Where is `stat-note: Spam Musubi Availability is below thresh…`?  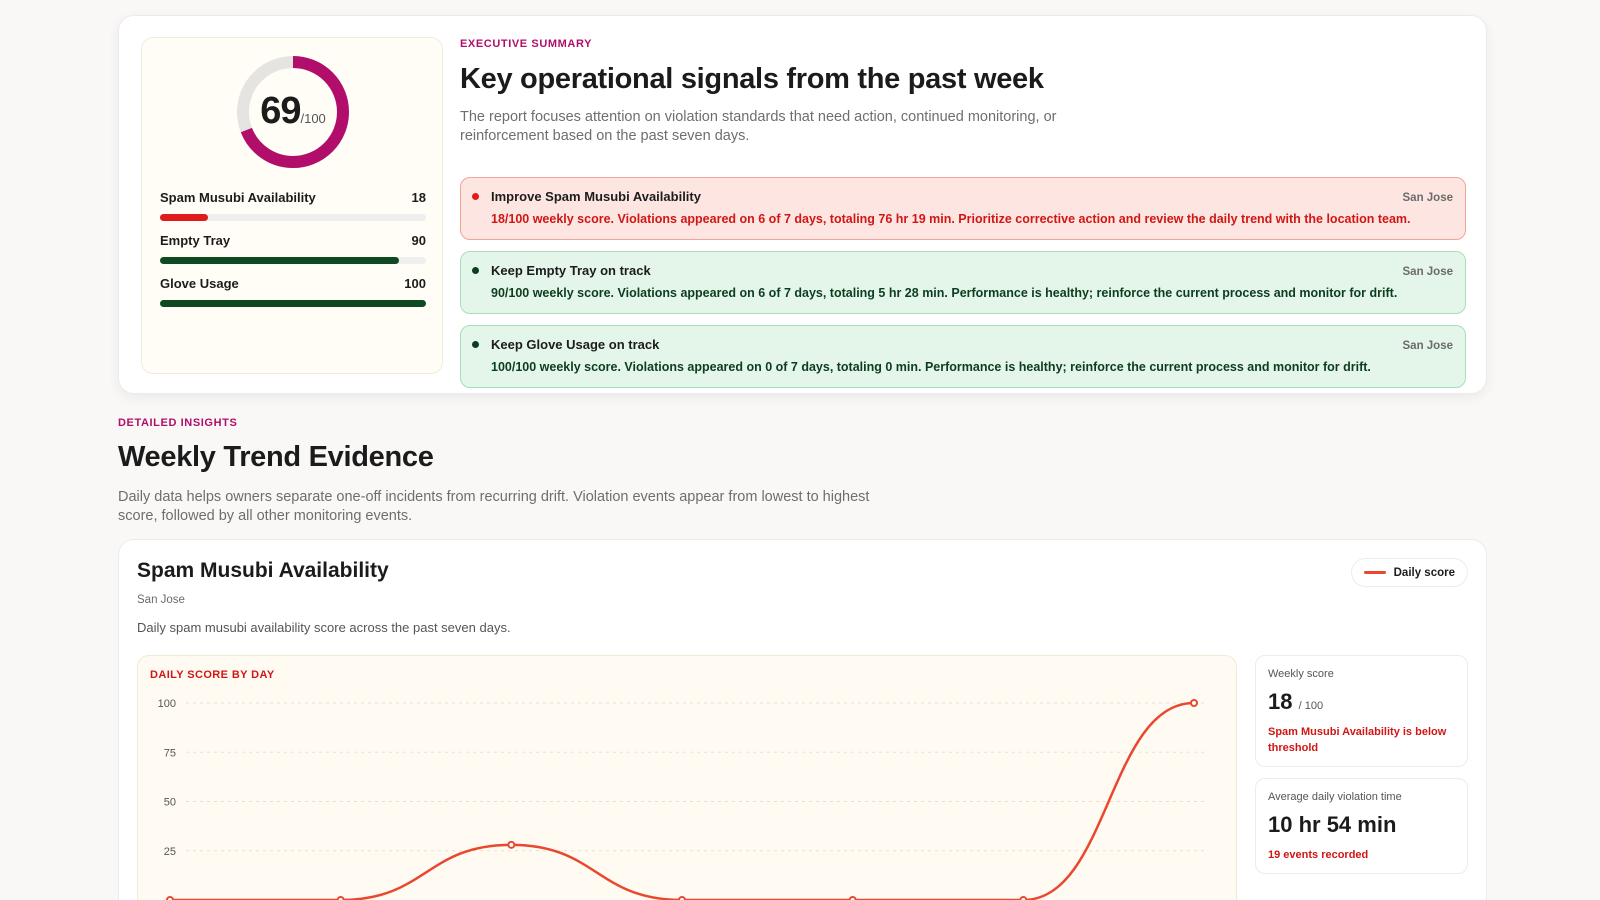
stat-note: Spam Musubi Availability is below thresh… is located at coordinates (1357, 740).